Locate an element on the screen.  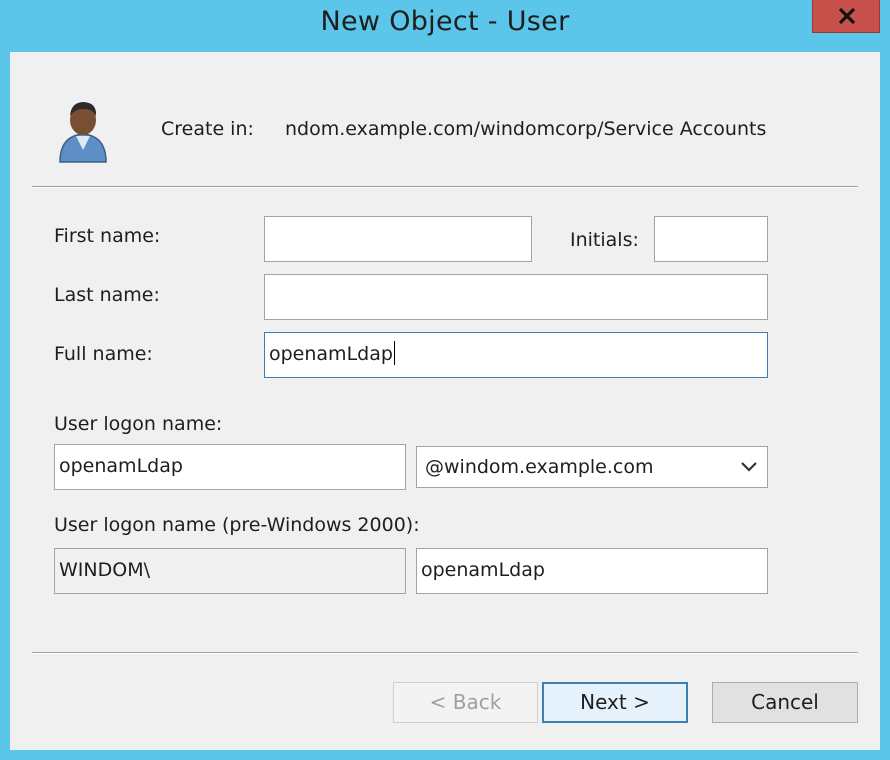
chevron-down-icon is located at coordinates (749, 467).